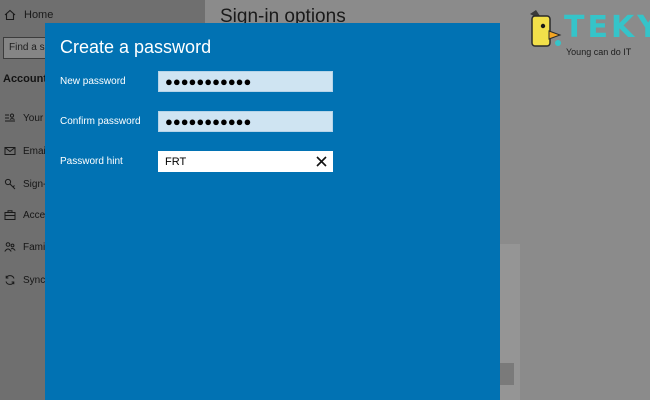 The height and width of the screenshot is (400, 650). What do you see at coordinates (35, 247) in the screenshot?
I see `sidebar-item-label: Famil` at bounding box center [35, 247].